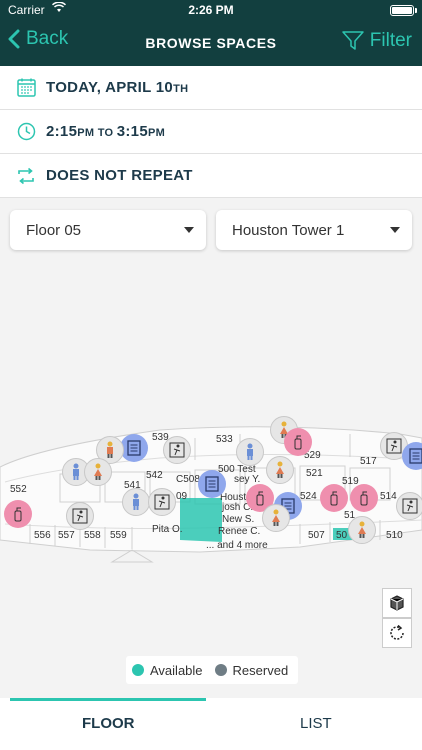 This screenshot has width=422, height=750. What do you see at coordinates (308, 496) in the screenshot?
I see `room-label: 524` at bounding box center [308, 496].